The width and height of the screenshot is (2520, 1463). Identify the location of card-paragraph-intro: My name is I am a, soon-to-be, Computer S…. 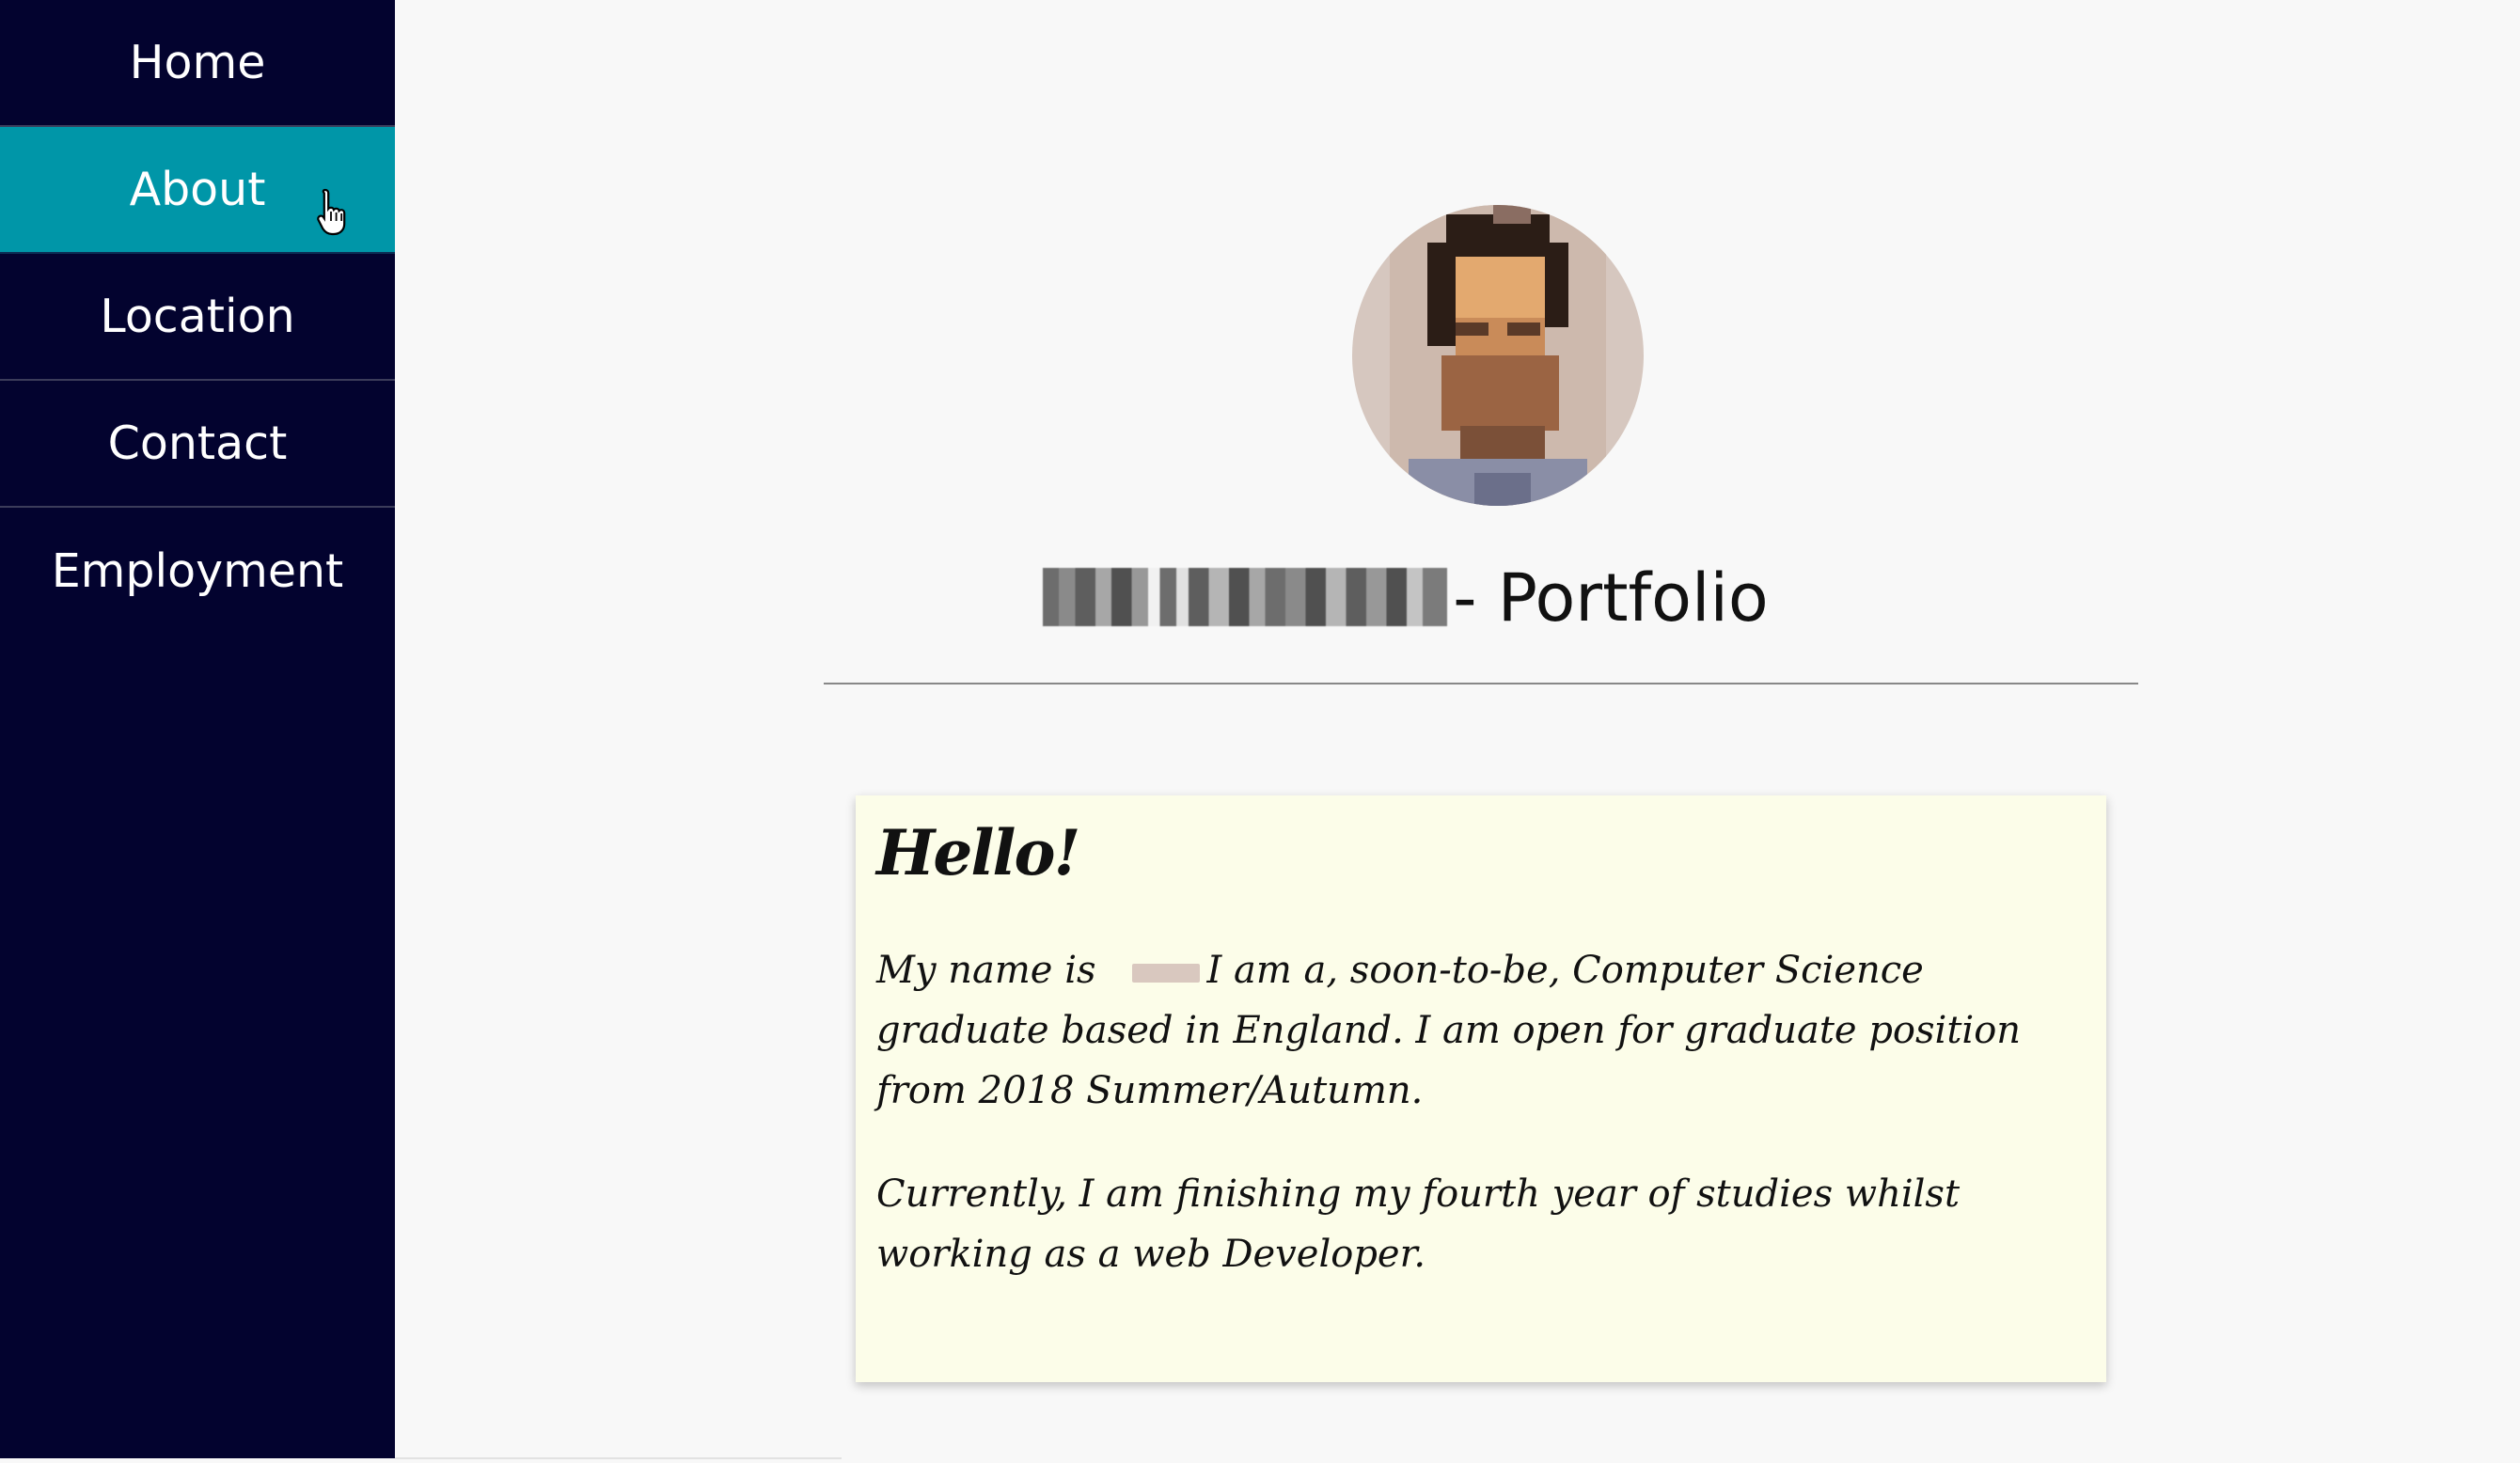
(1481, 1030).